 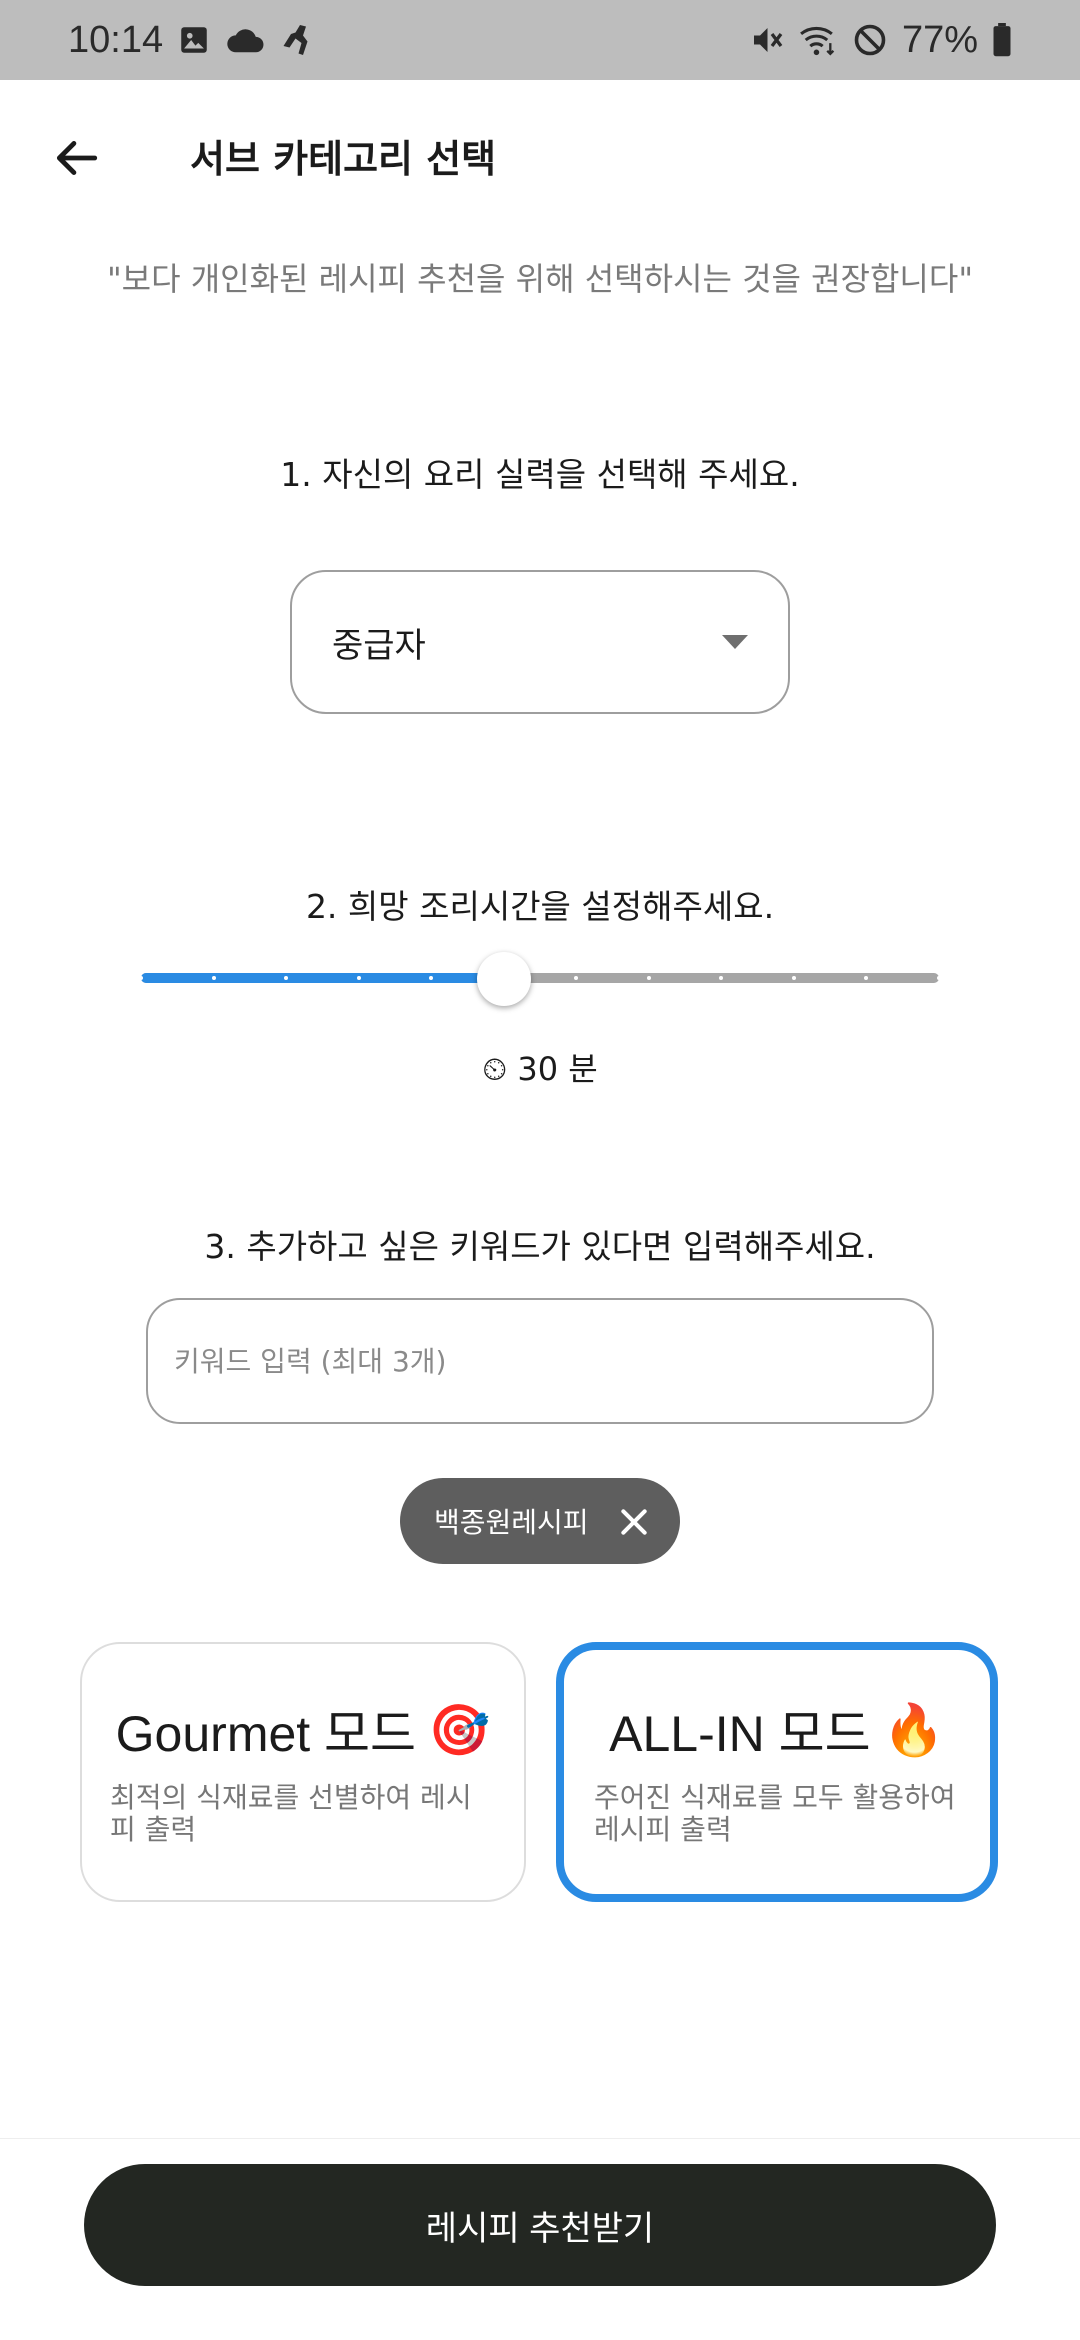 What do you see at coordinates (540, 279) in the screenshot?
I see `recommendation-subtitle: "보다 개인화된 레시피 추천을 위해 선택하시는 것을 권장합니다"` at bounding box center [540, 279].